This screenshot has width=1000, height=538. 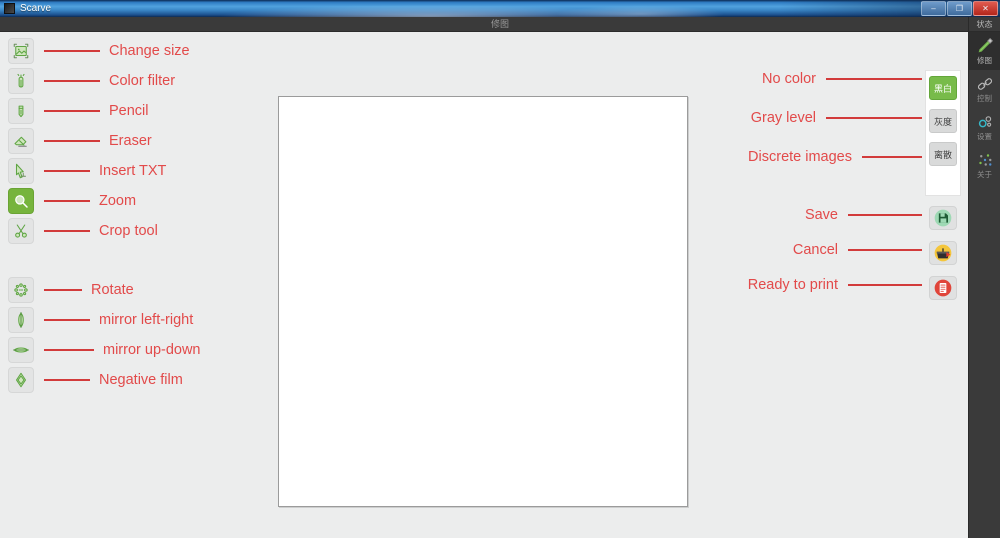 What do you see at coordinates (943, 218) in the screenshot?
I see `save-icon` at bounding box center [943, 218].